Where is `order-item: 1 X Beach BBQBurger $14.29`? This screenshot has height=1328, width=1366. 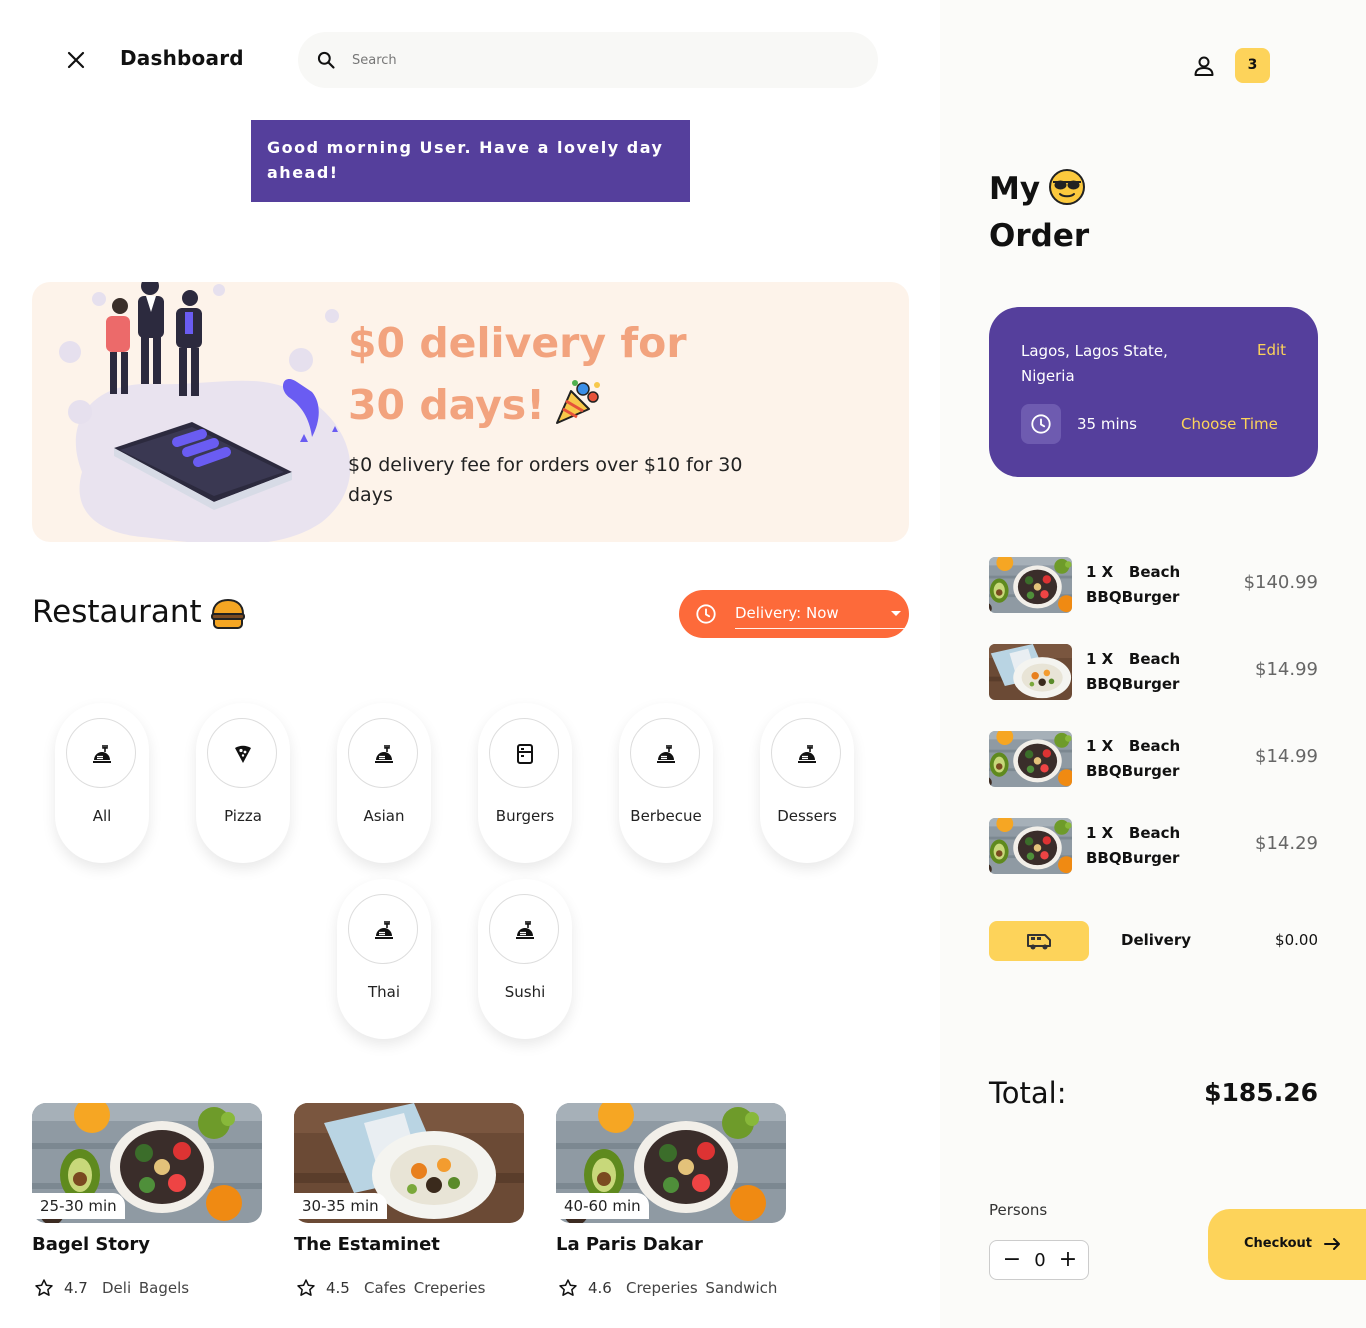
order-item: 1 X Beach BBQBurger $14.29 is located at coordinates (1153, 846).